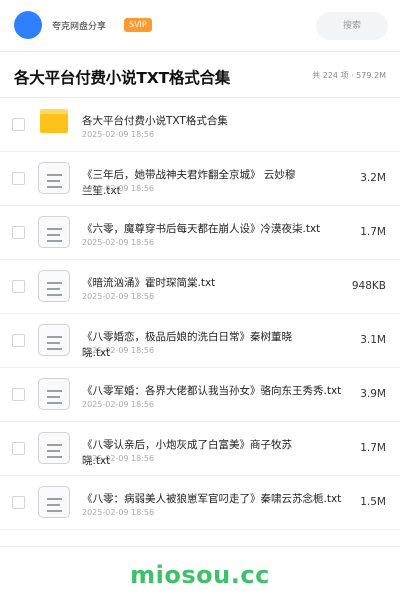  Describe the element at coordinates (373, 502) in the screenshot. I see `item-size: 1.5M` at that location.